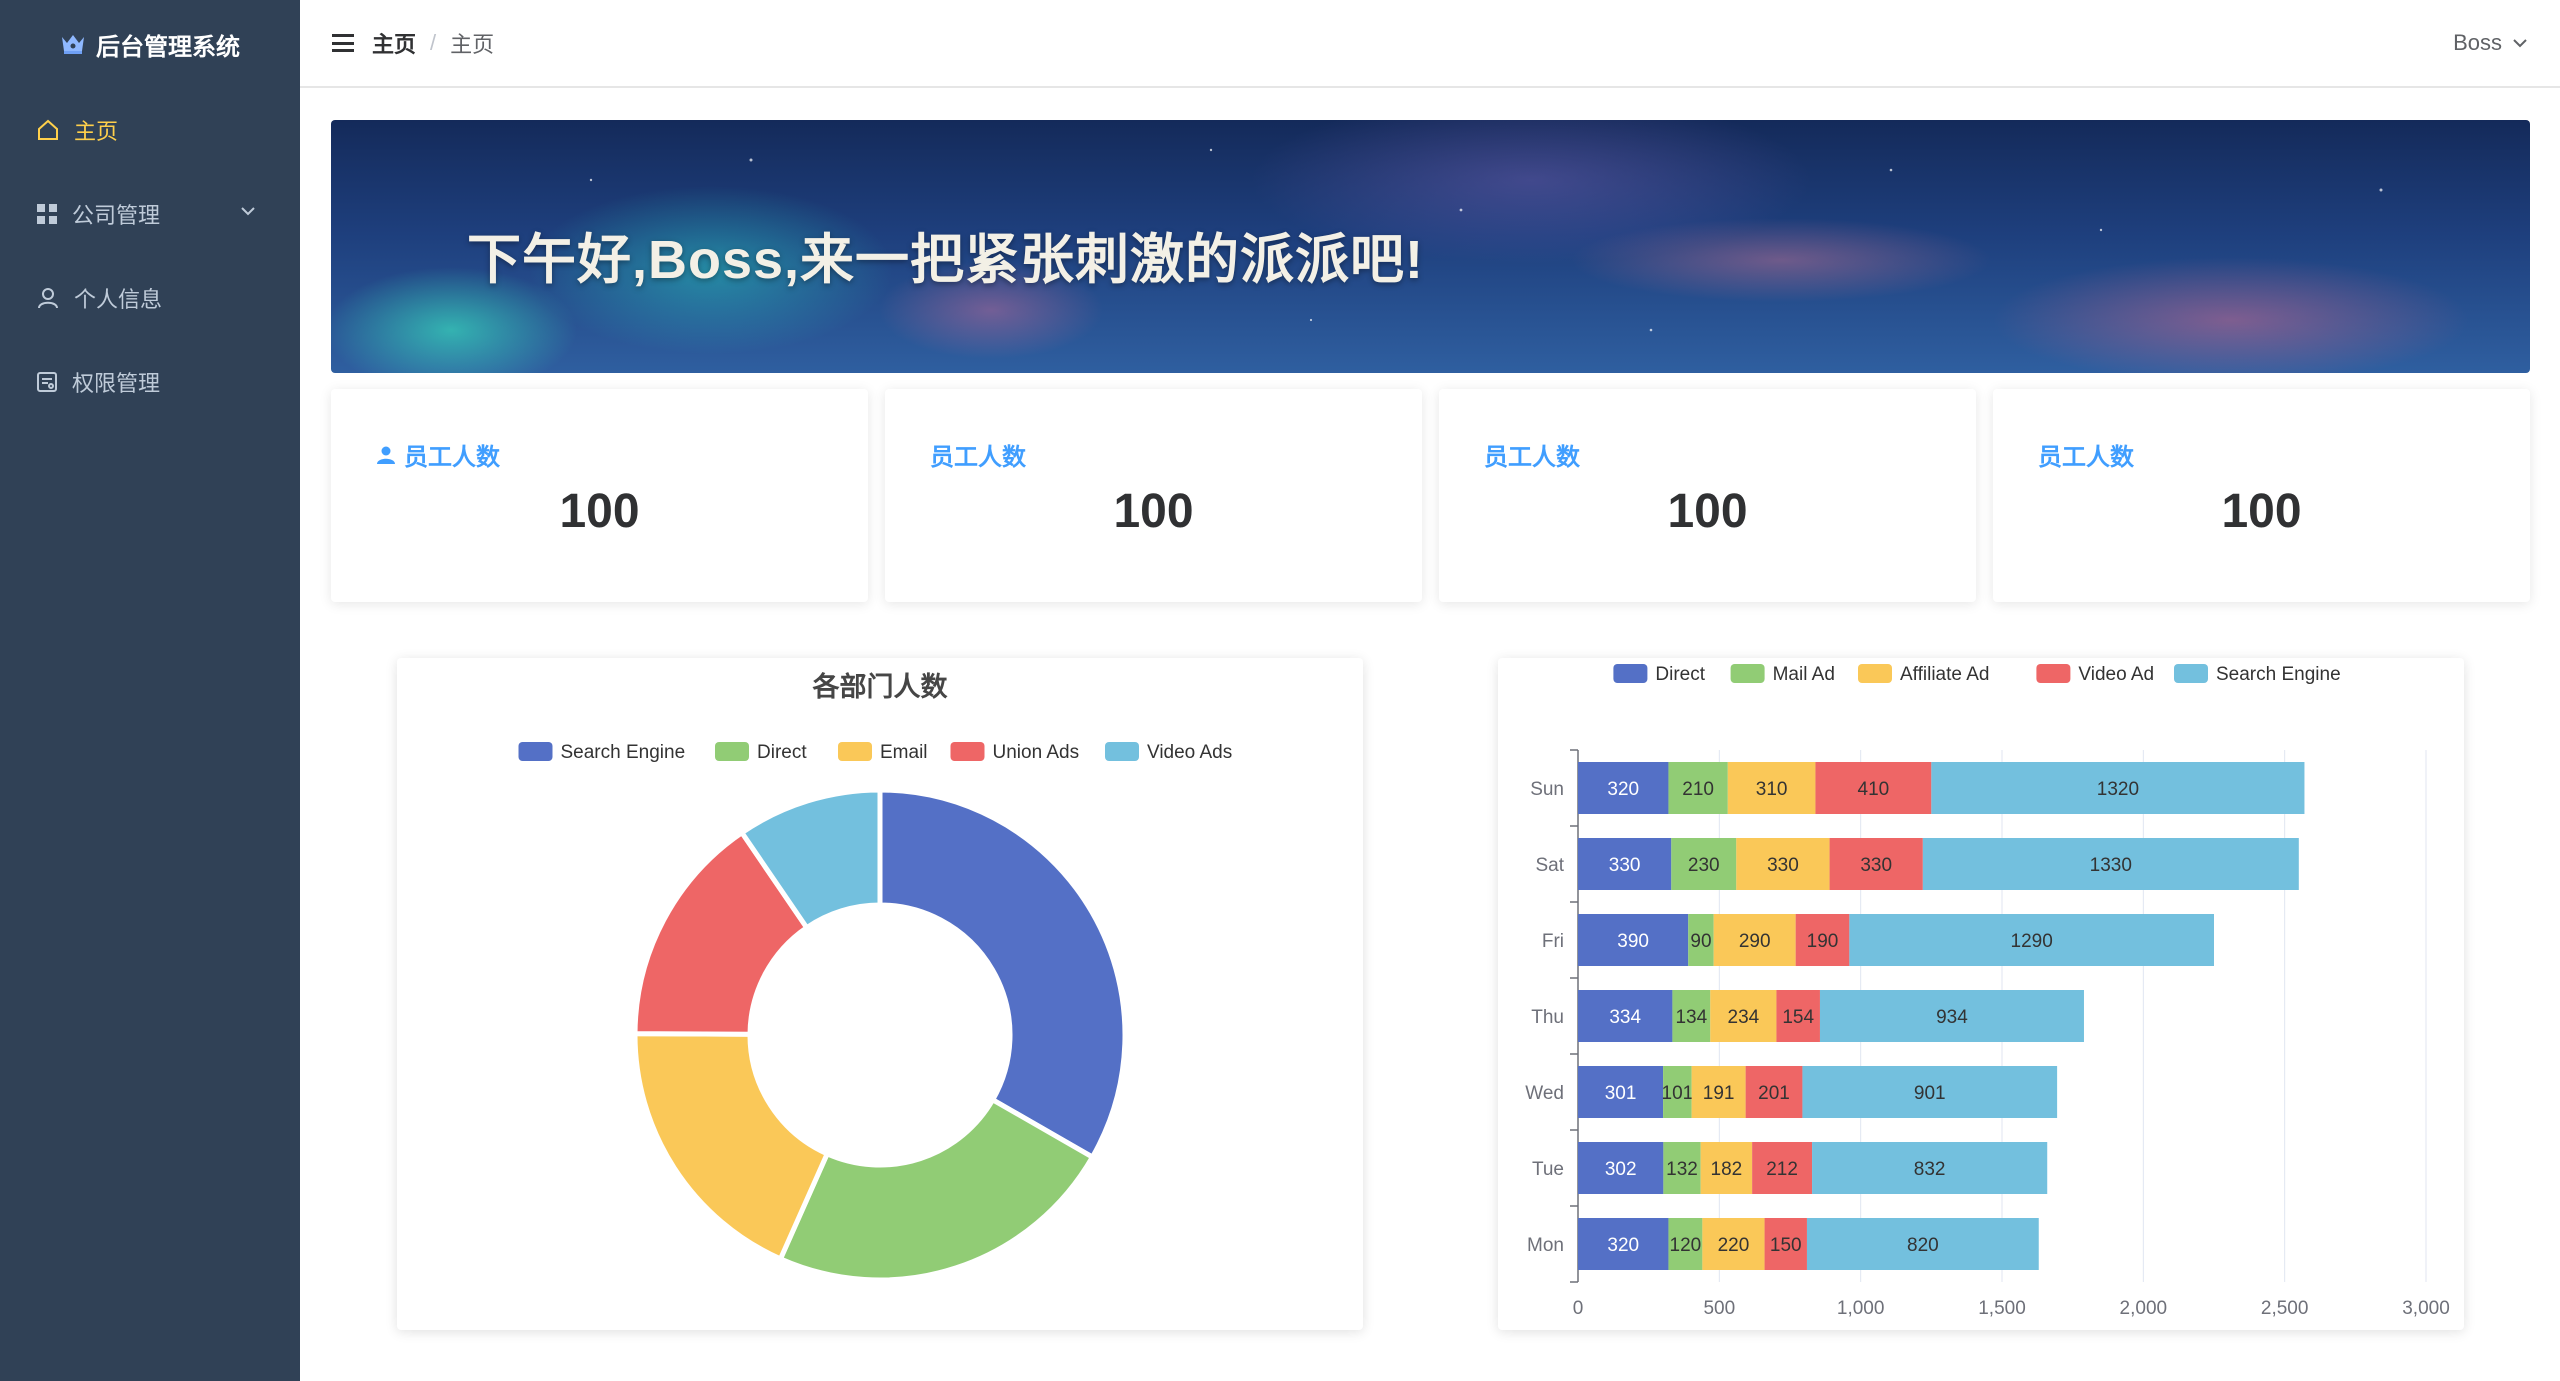  What do you see at coordinates (1727, 1169) in the screenshot?
I see `bar-data-label: 182` at bounding box center [1727, 1169].